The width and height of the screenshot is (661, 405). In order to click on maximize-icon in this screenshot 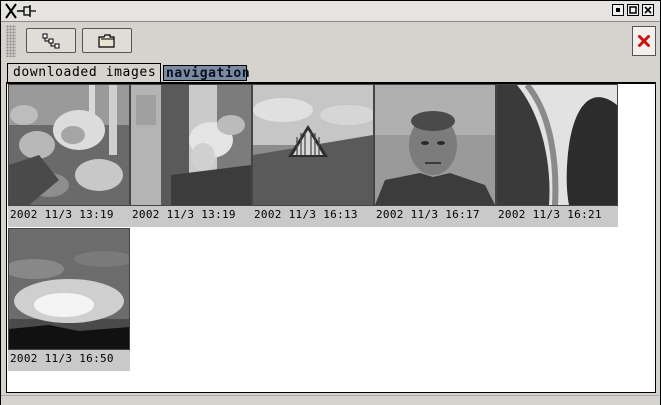, I will do `click(633, 10)`.